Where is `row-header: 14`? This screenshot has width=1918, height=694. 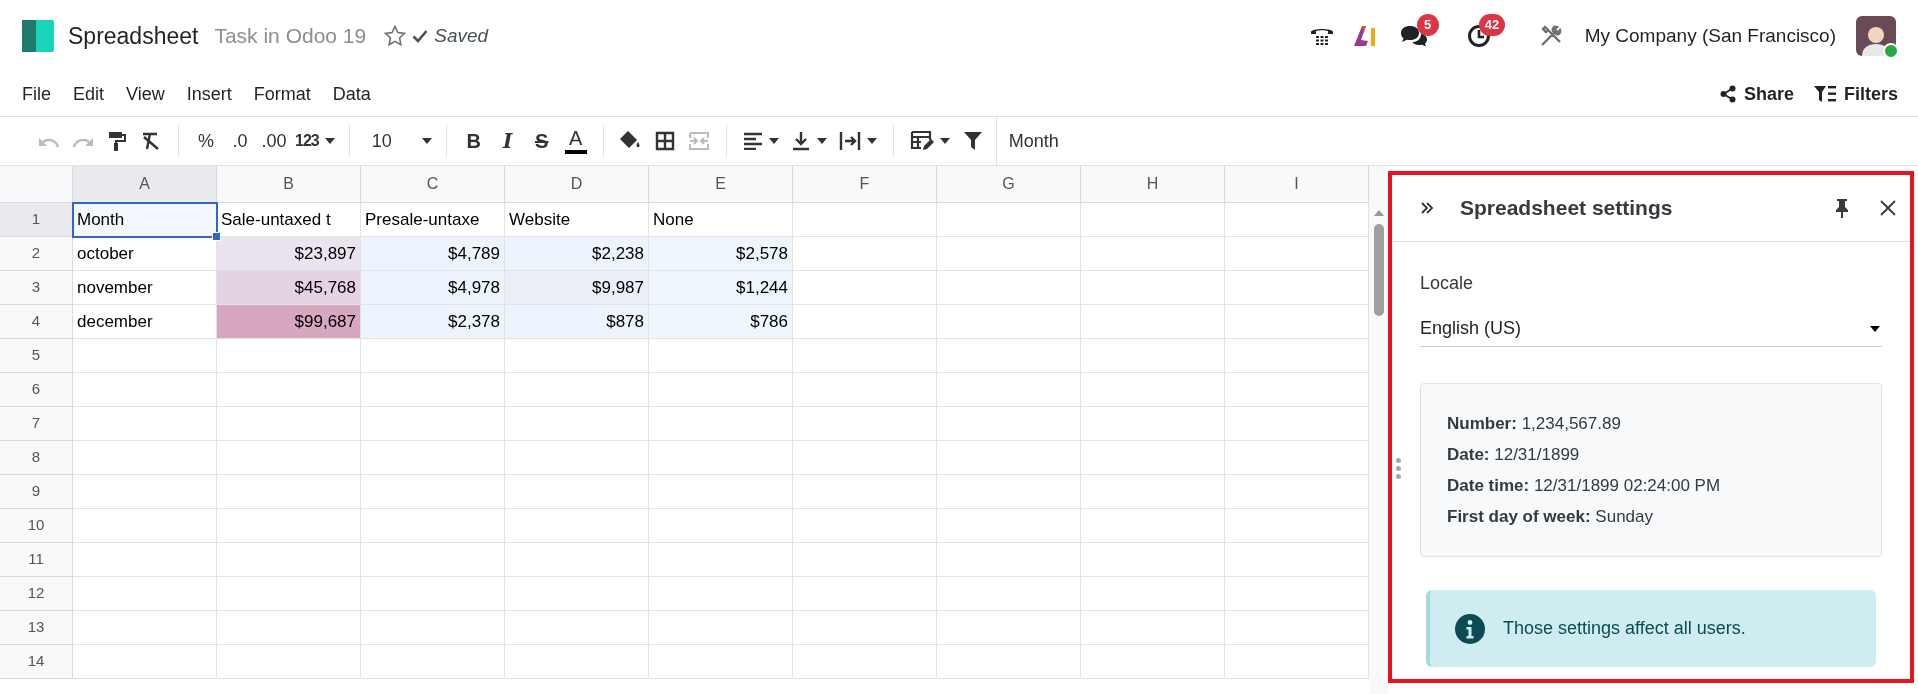 row-header: 14 is located at coordinates (36, 662).